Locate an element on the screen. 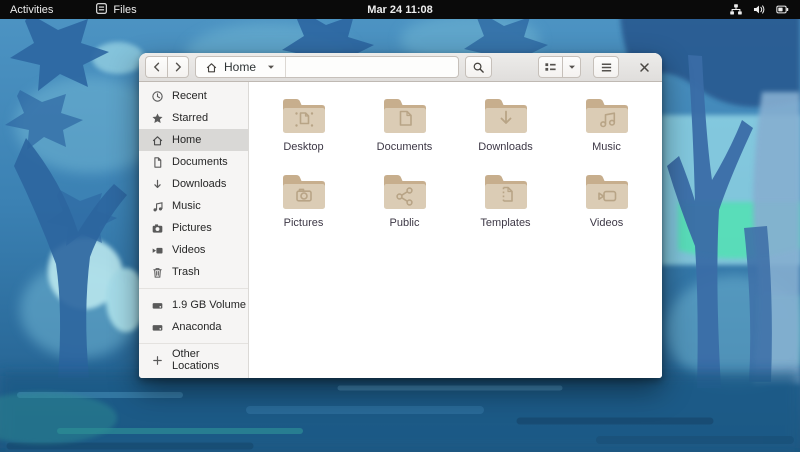 The image size is (800, 452). sidebar-item-recent: Recent is located at coordinates (193, 96).